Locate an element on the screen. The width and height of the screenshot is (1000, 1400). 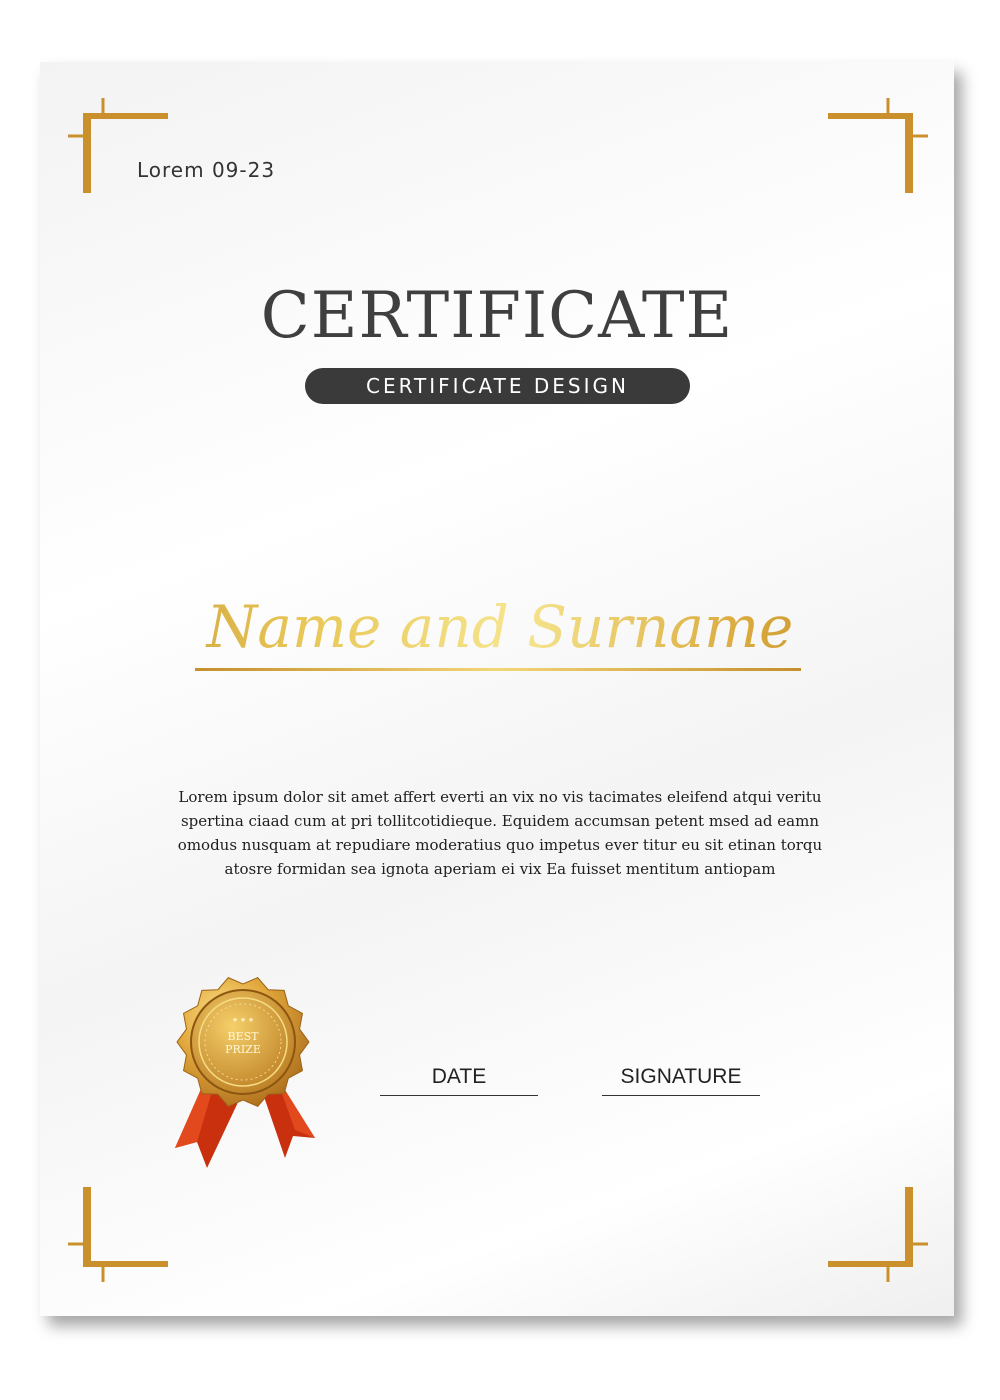
certificate-subtitle: CERTIFICATE DESIGN is located at coordinates (497, 386).